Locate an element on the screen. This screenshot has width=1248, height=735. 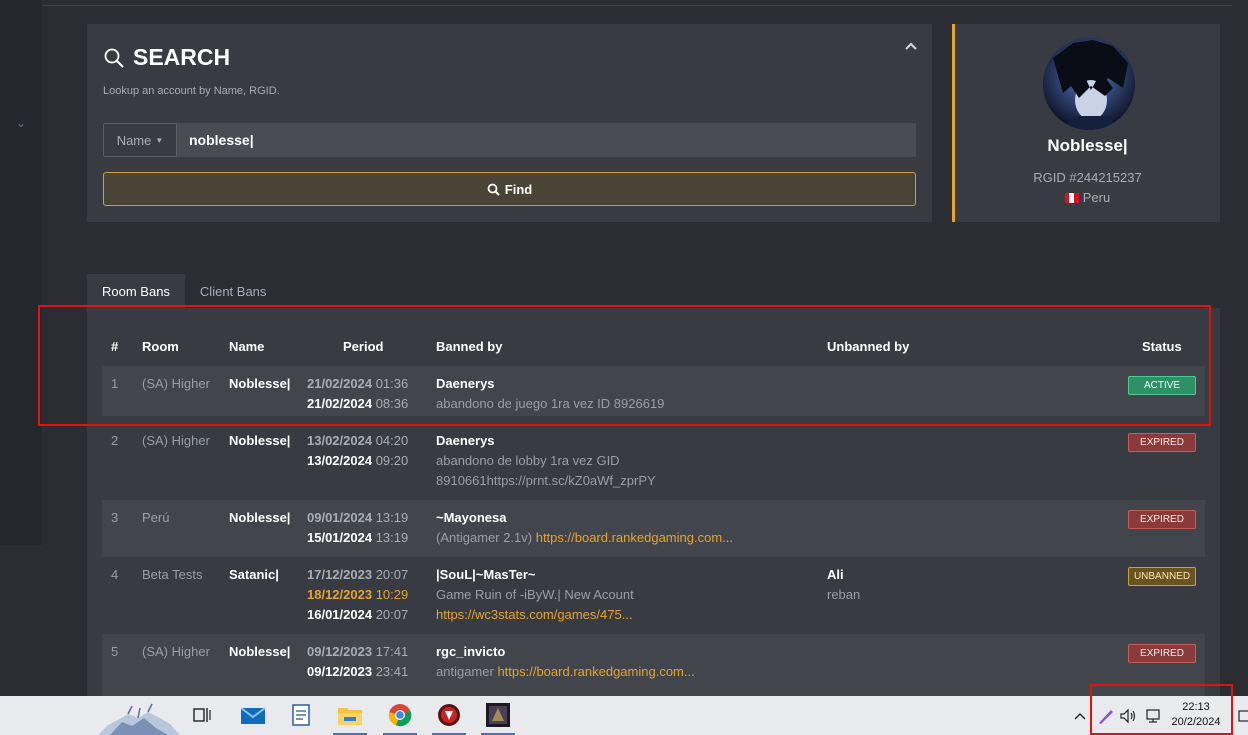
row-period-unbanned: 18/12/2023 10:29 is located at coordinates (358, 594).